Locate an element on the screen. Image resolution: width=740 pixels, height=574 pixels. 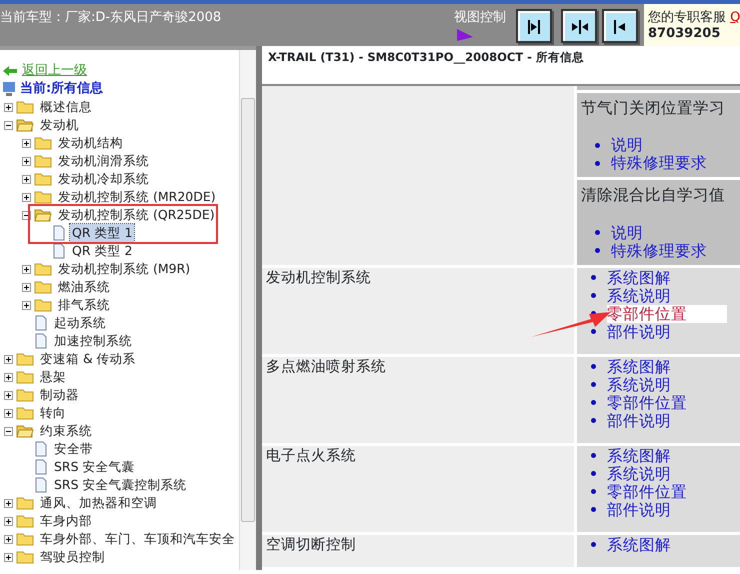
tree-item: 变速箱 & 传动系 is located at coordinates (88, 359).